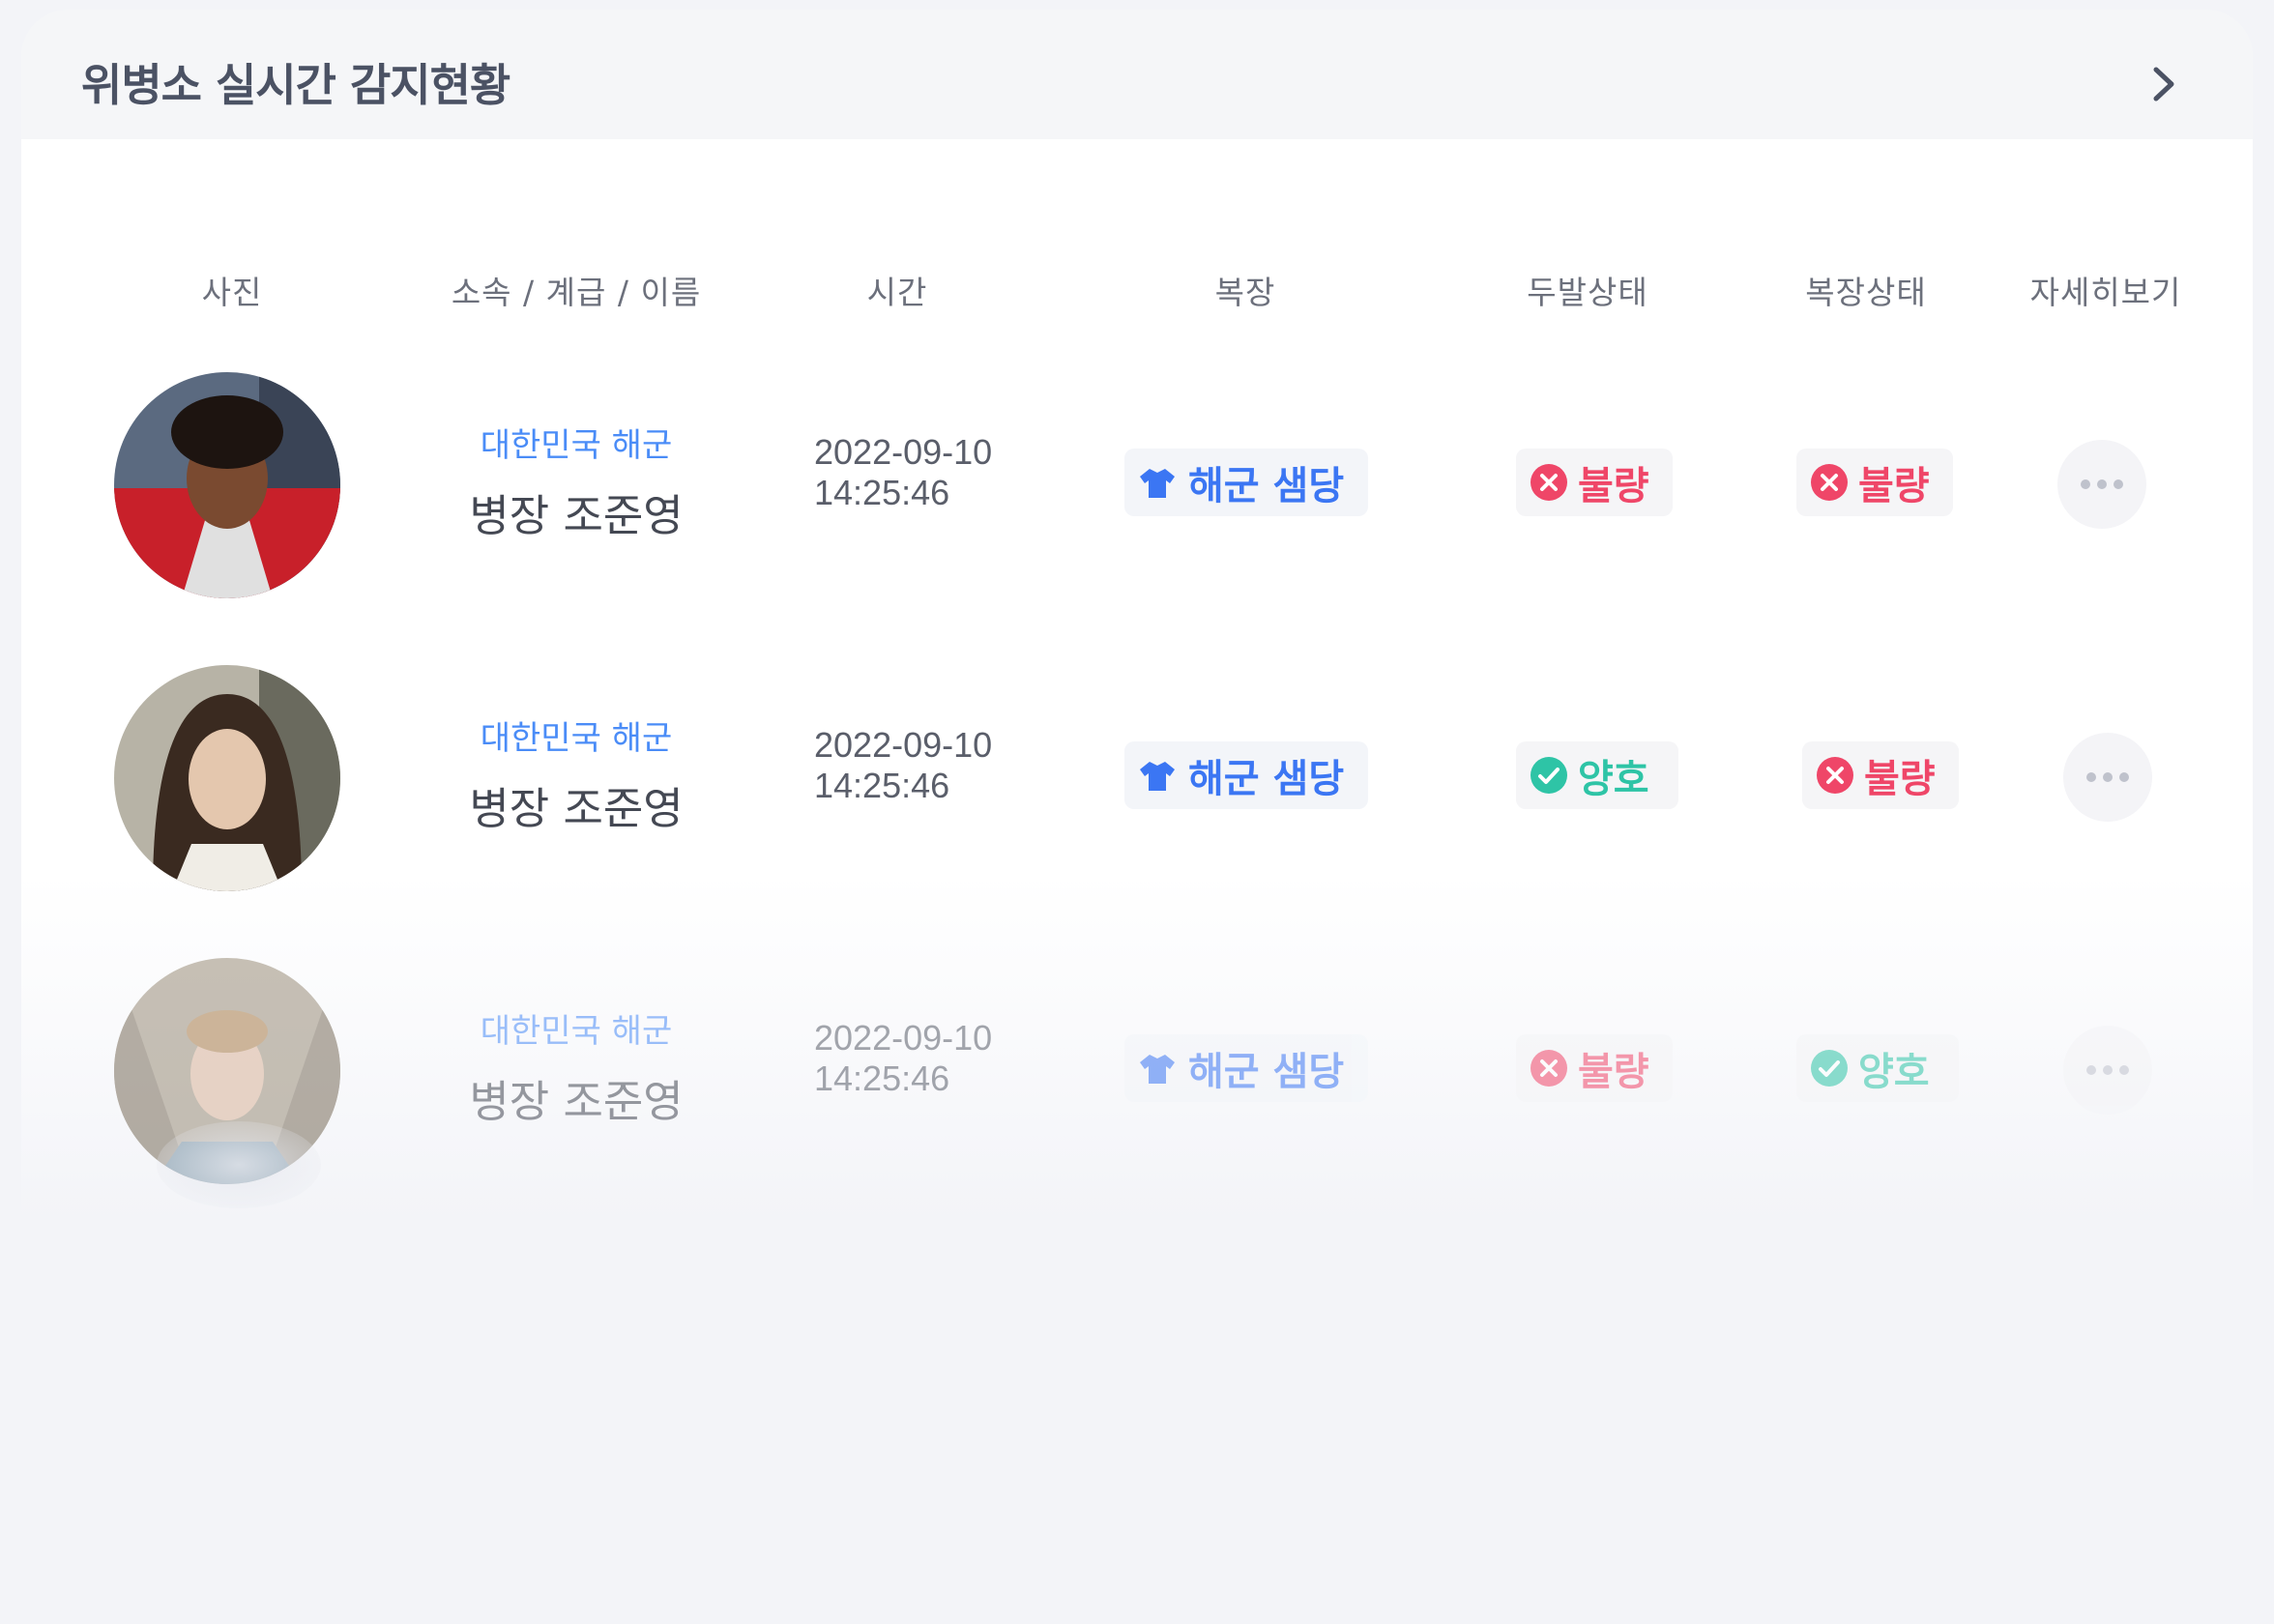  Describe the element at coordinates (232, 292) in the screenshot. I see `column-header-photo: 사진` at that location.